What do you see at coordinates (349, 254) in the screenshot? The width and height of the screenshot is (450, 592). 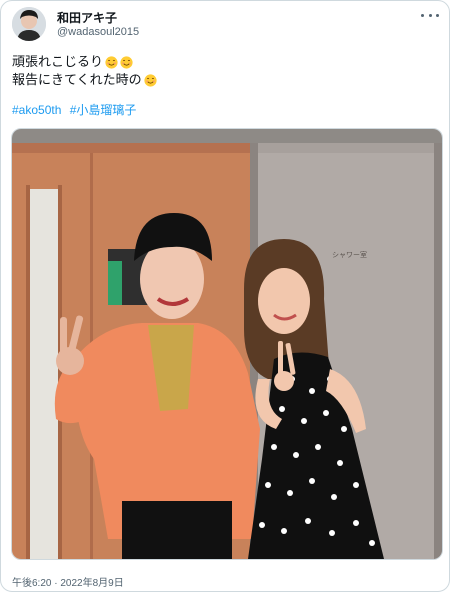 I see `door-sign: シャワー室` at bounding box center [349, 254].